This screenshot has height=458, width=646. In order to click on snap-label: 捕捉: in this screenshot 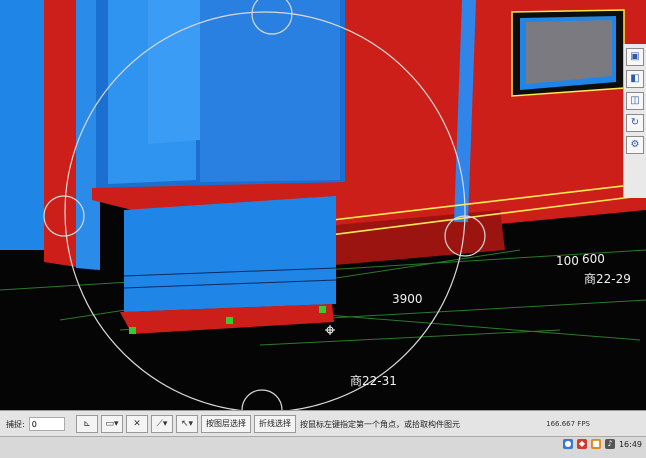, I will do `click(15, 424)`.